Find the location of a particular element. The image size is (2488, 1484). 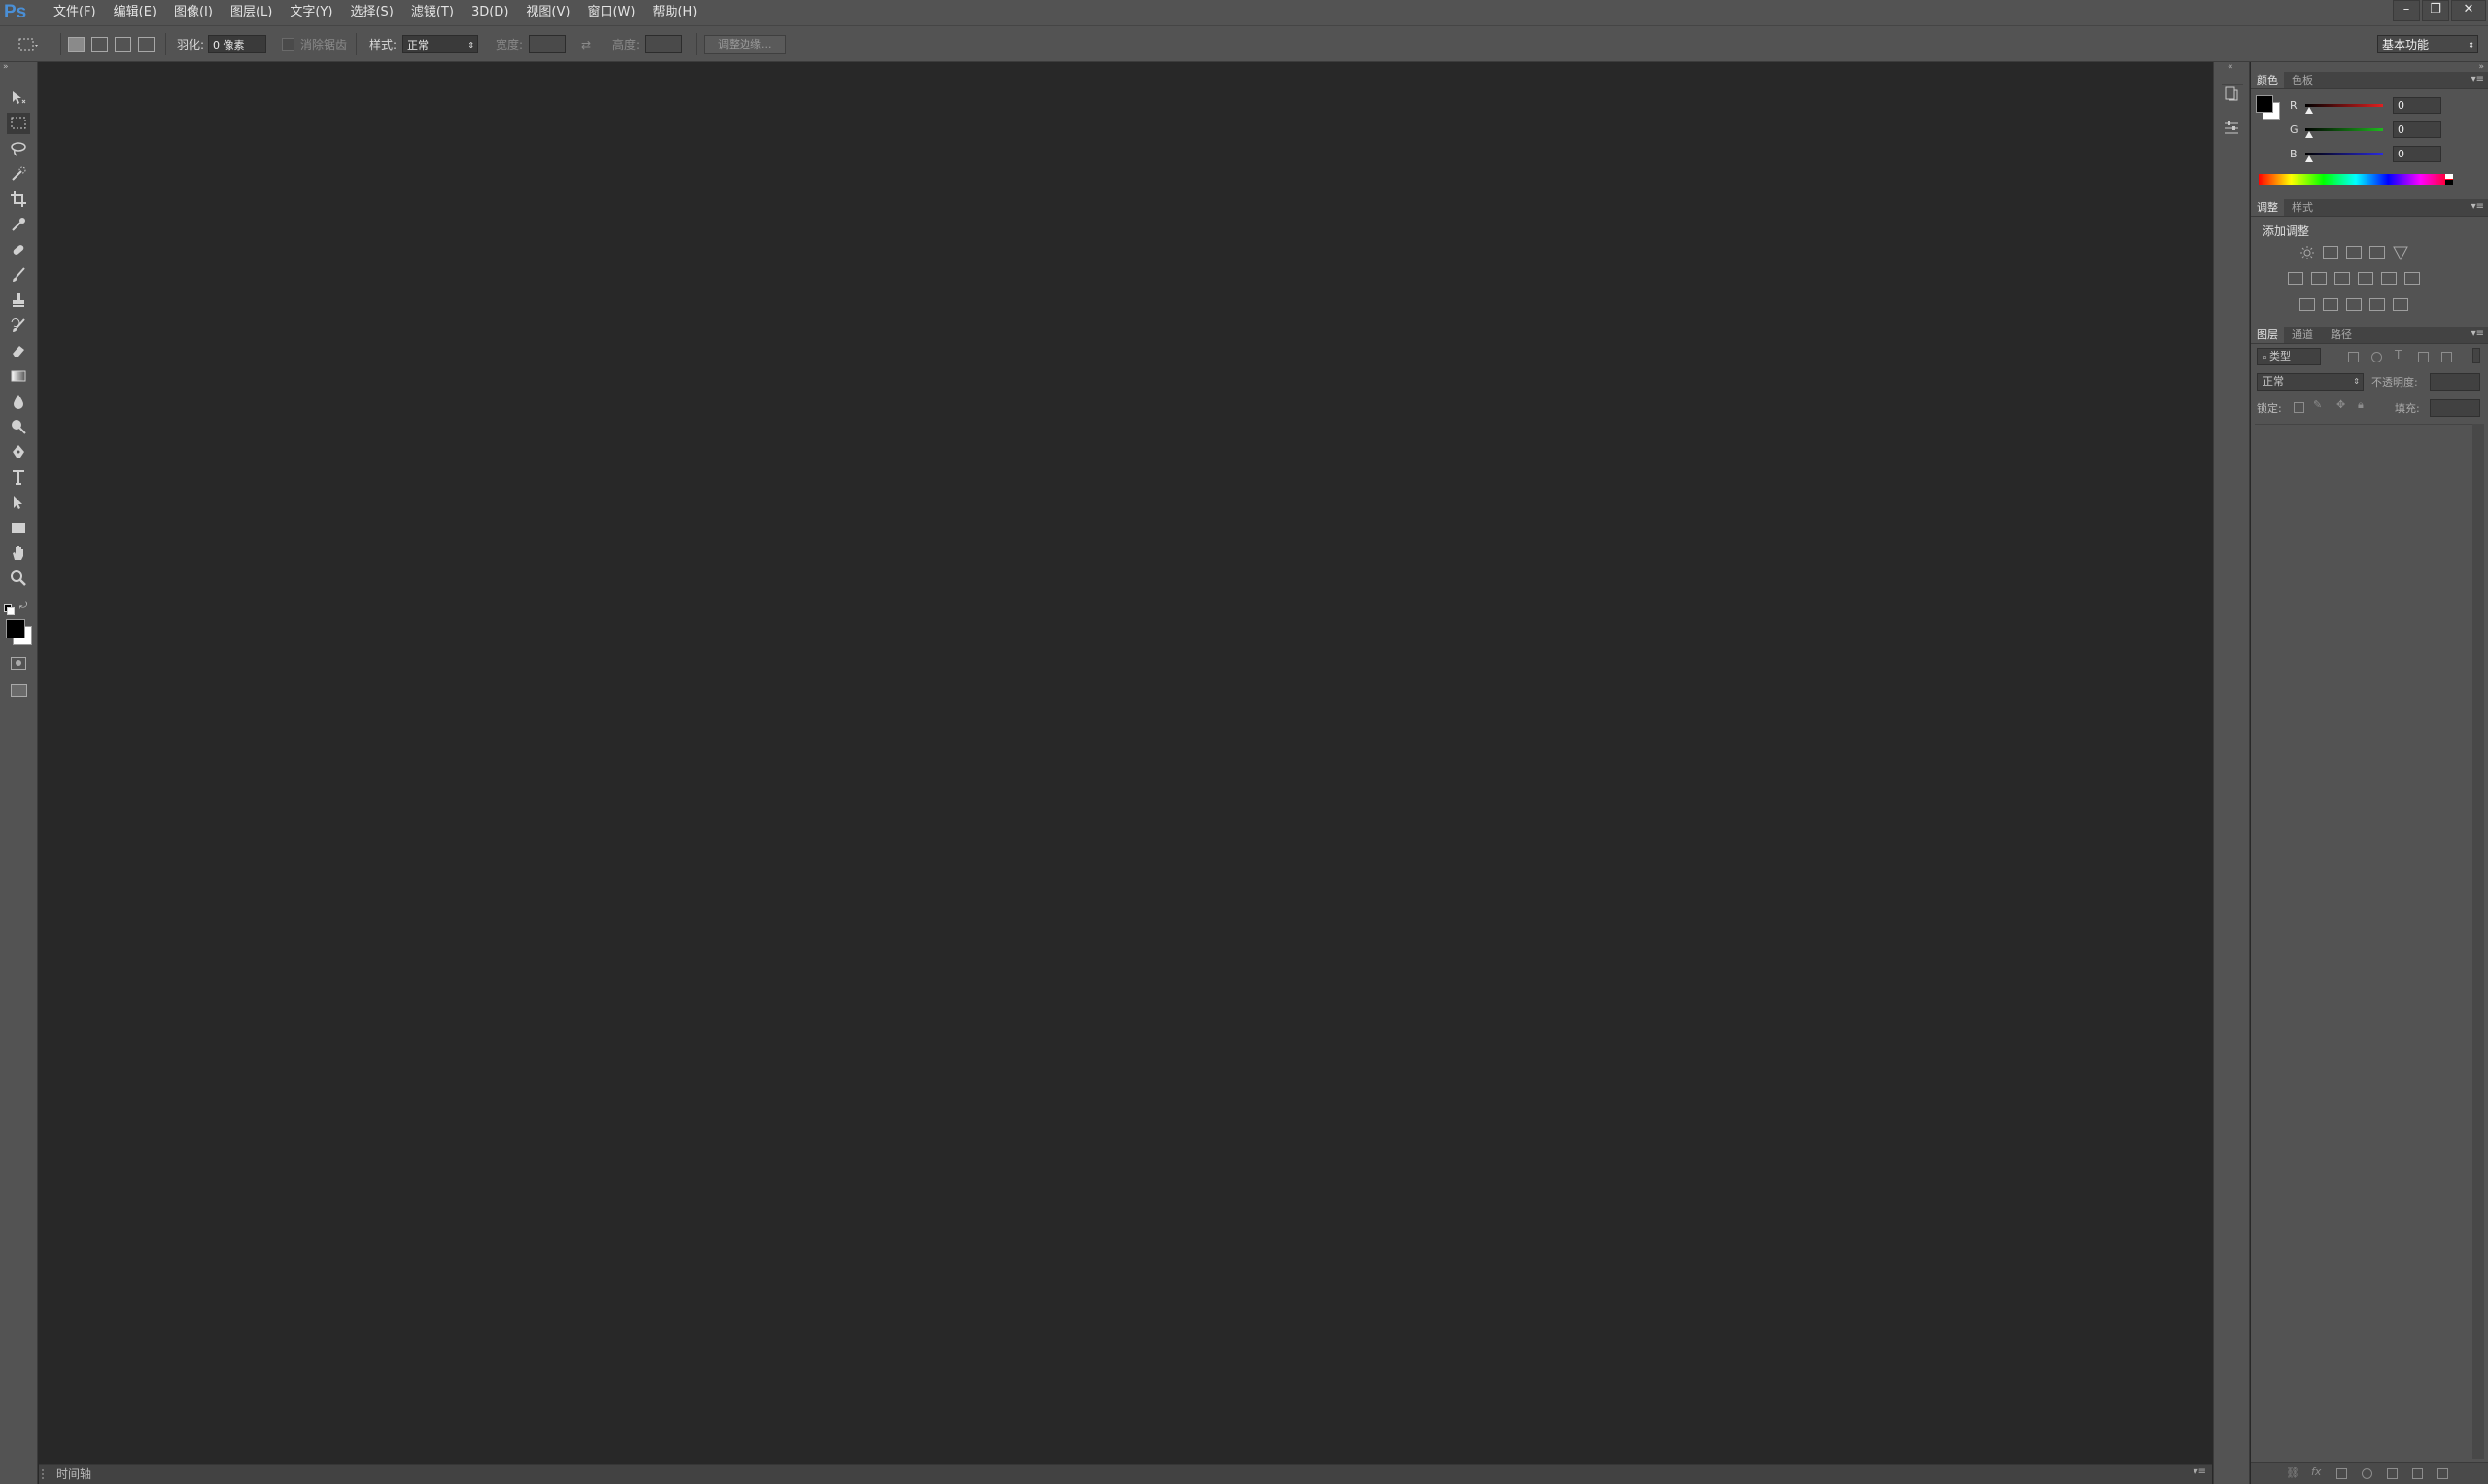

exposure-icon is located at coordinates (2377, 252).